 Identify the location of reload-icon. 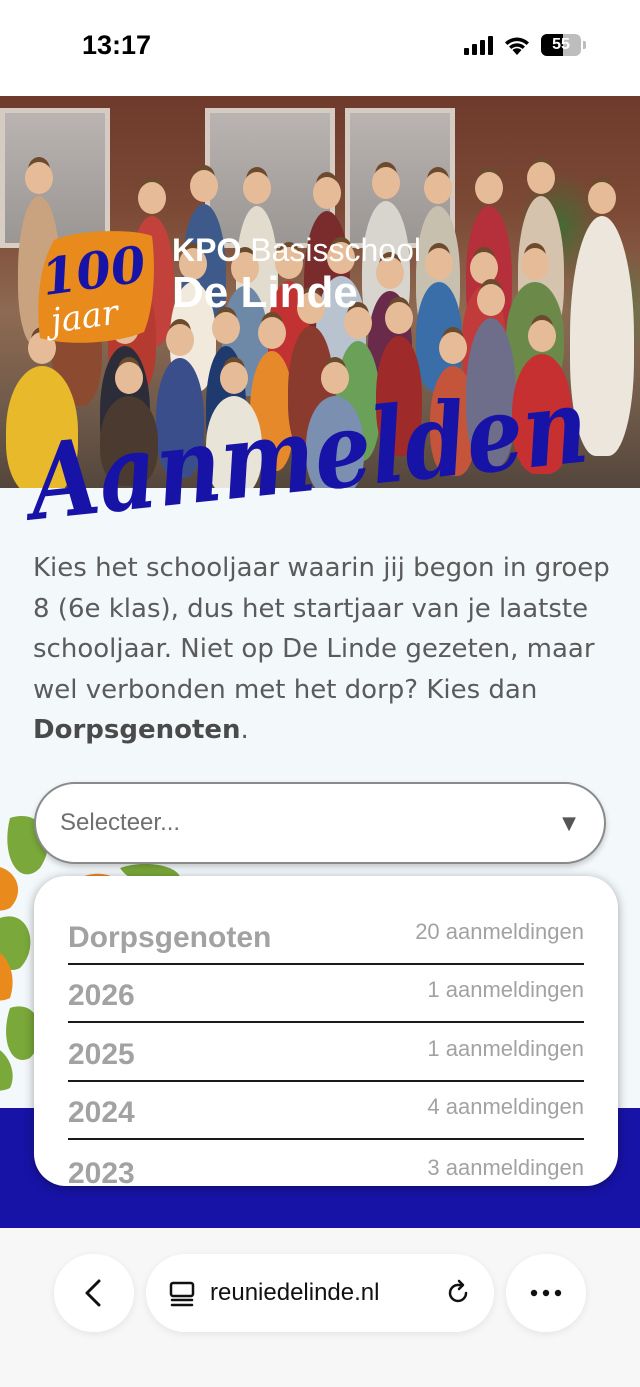
(458, 1293).